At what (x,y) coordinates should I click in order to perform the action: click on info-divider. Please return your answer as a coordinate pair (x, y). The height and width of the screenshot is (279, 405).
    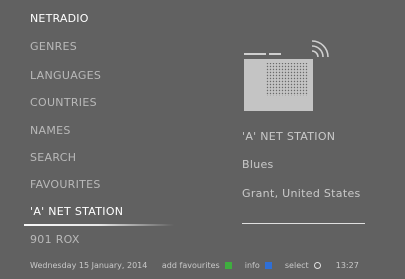
    Looking at the image, I should click on (303, 223).